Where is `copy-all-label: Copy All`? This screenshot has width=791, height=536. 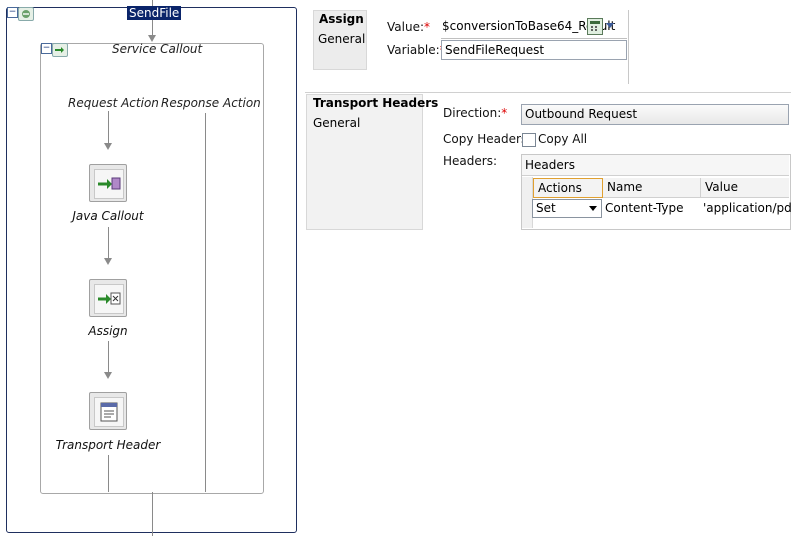
copy-all-label: Copy All is located at coordinates (562, 139).